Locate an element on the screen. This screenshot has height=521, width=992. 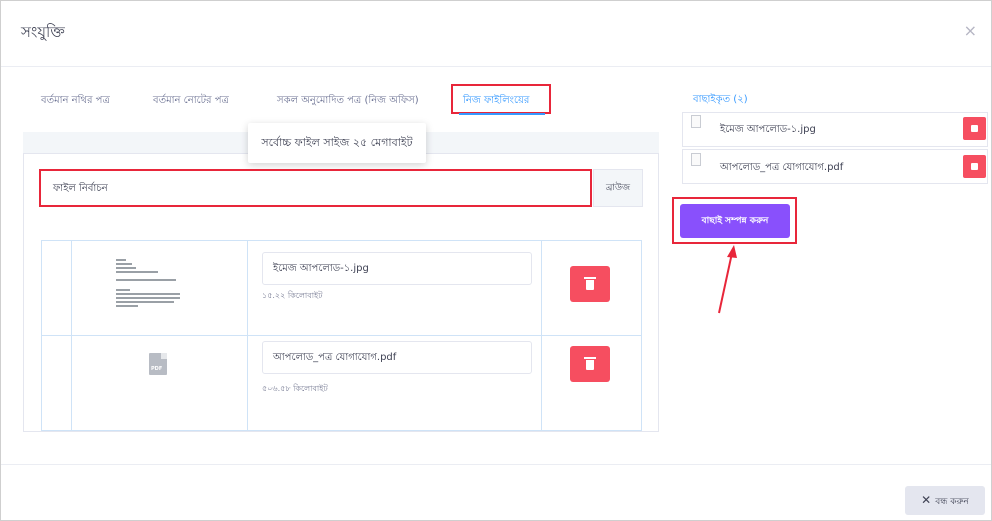
max-size-tooltip: সর্বোচ্চ ফাইল সাইজ ২৫ মেগাবাইট is located at coordinates (337, 143).